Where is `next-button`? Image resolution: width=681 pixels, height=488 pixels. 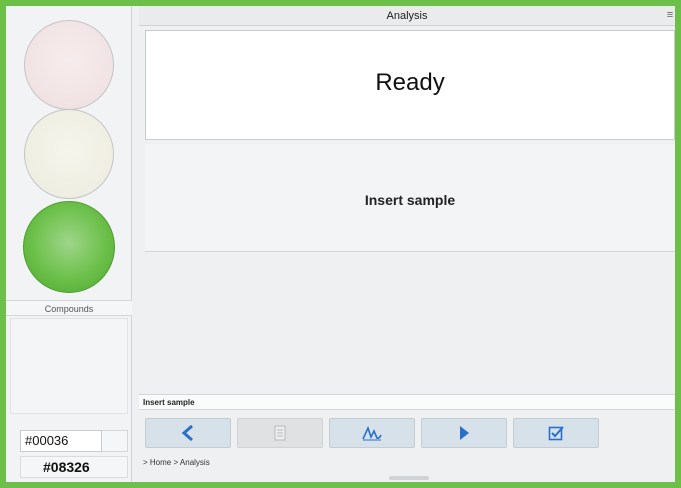
next-button is located at coordinates (464, 433).